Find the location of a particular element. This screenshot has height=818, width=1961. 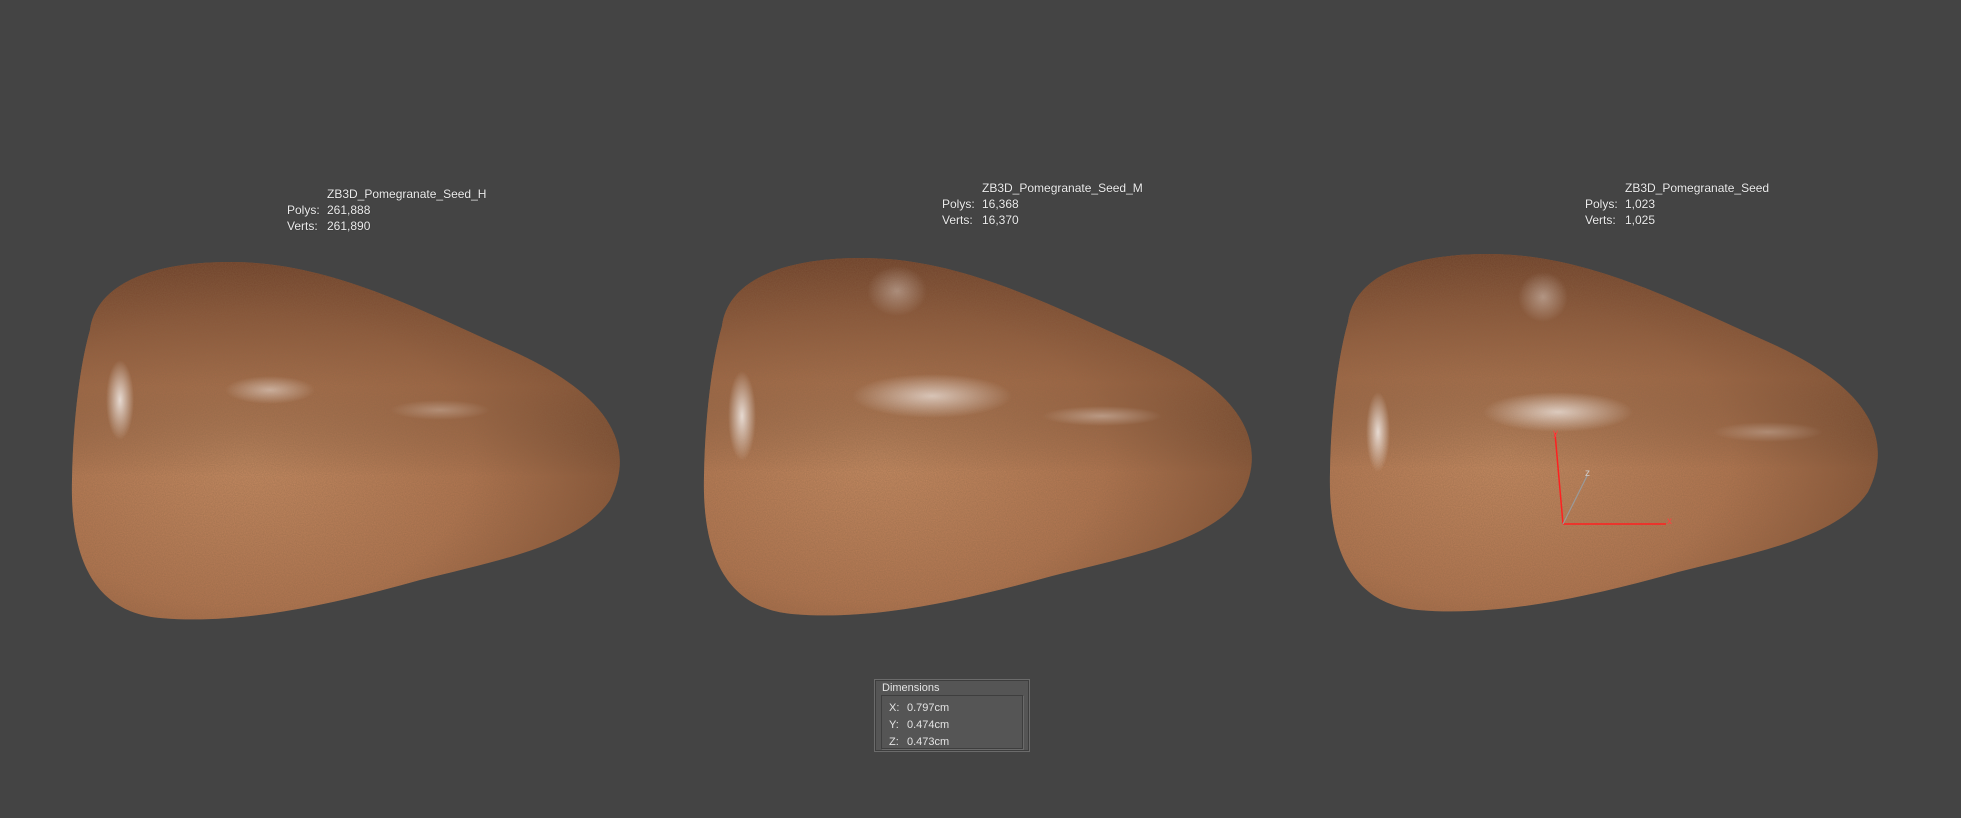

dimension-z-row: Z: 0.473cm is located at coordinates (919, 742).